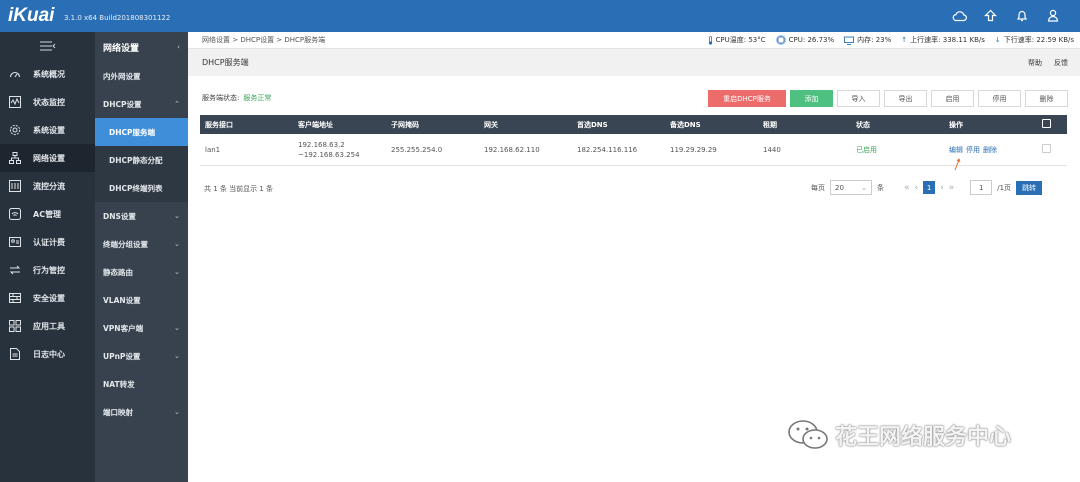 The width and height of the screenshot is (1080, 482). Describe the element at coordinates (804, 125) in the screenshot. I see `col-header-lease: 租期` at that location.